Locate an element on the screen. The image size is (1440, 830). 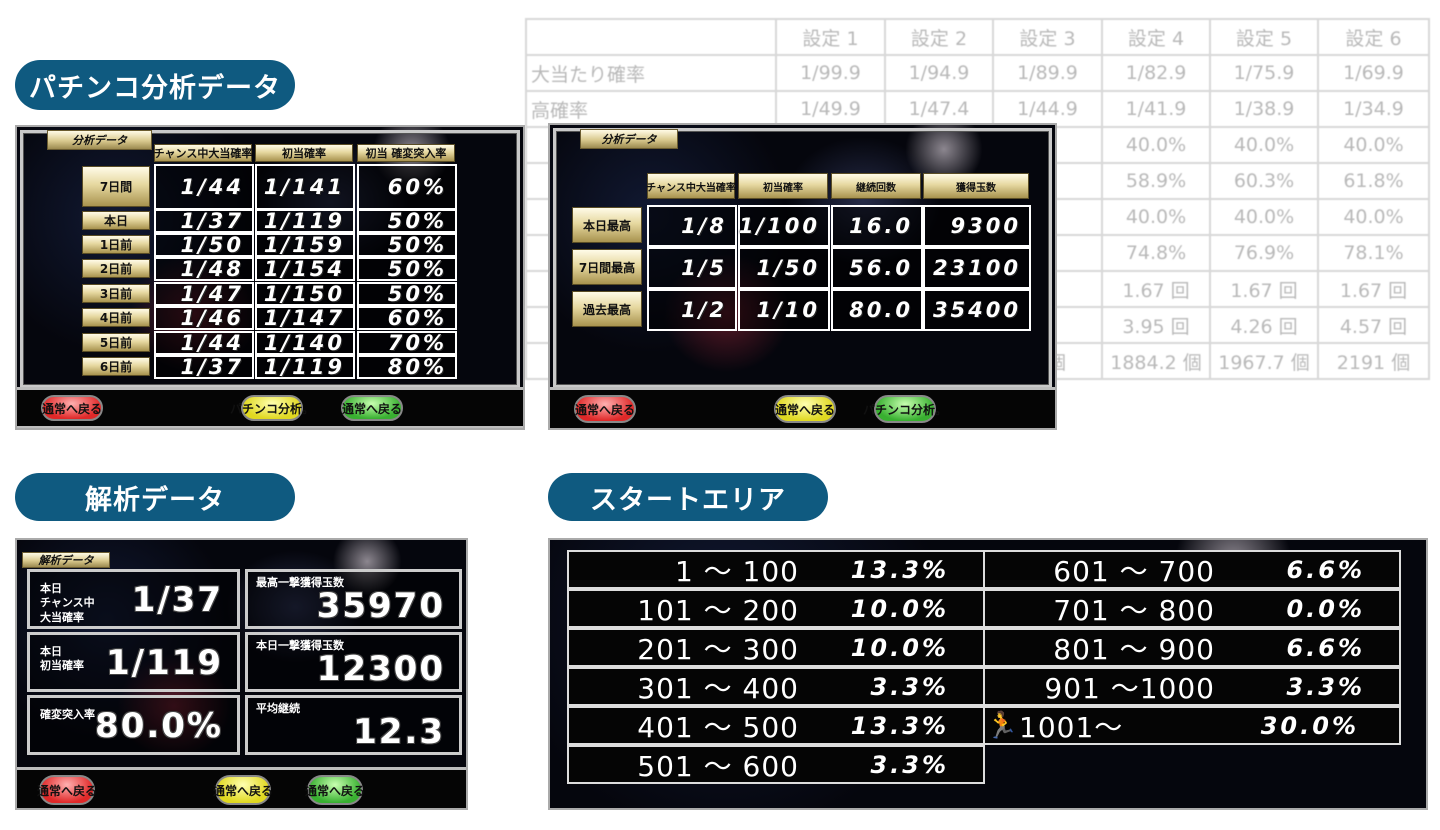
column-header: 継続回数 is located at coordinates (876, 186).